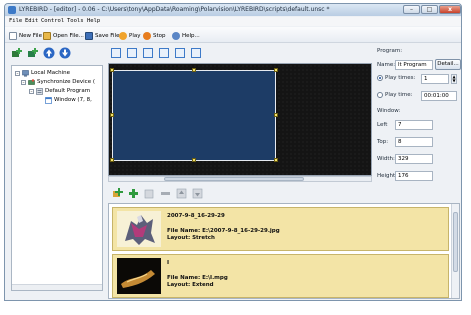  What do you see at coordinates (439, 96) in the screenshot?
I see `play-time-input: 00:01:00` at bounding box center [439, 96].